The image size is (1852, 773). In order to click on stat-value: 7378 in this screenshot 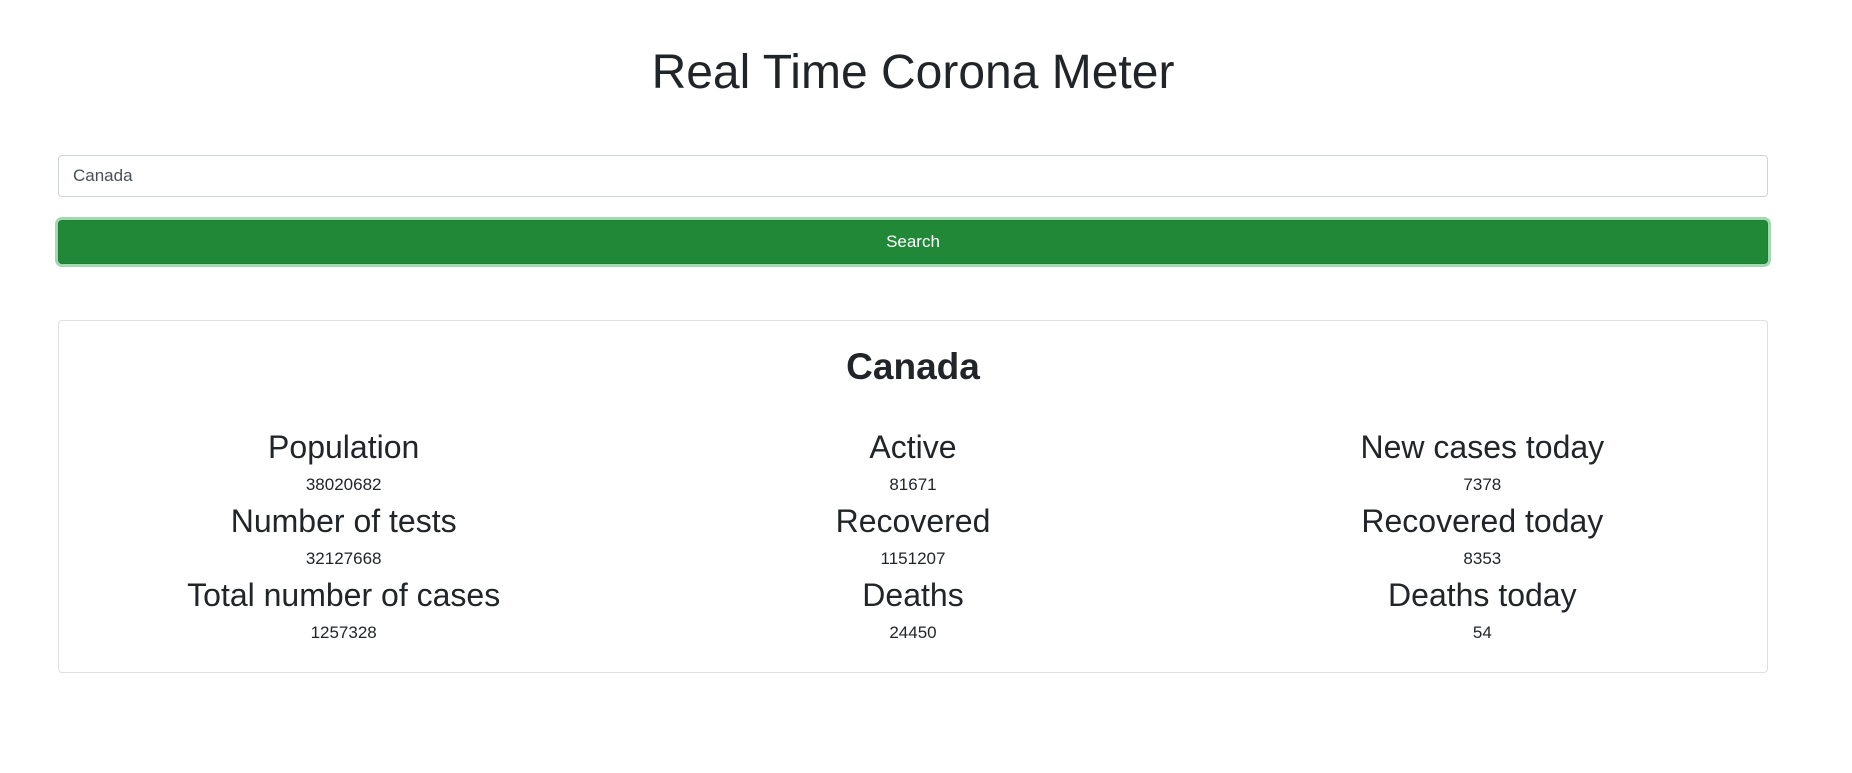, I will do `click(1482, 484)`.